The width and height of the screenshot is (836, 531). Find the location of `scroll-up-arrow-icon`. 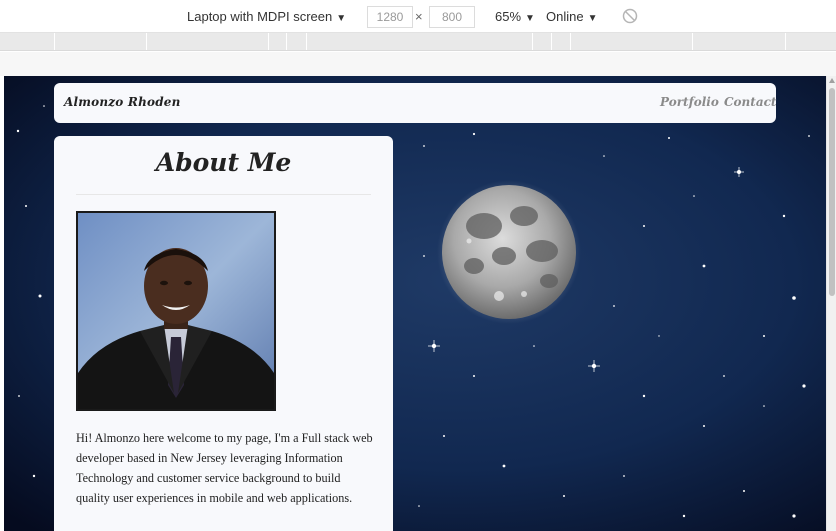

scroll-up-arrow-icon is located at coordinates (832, 80).